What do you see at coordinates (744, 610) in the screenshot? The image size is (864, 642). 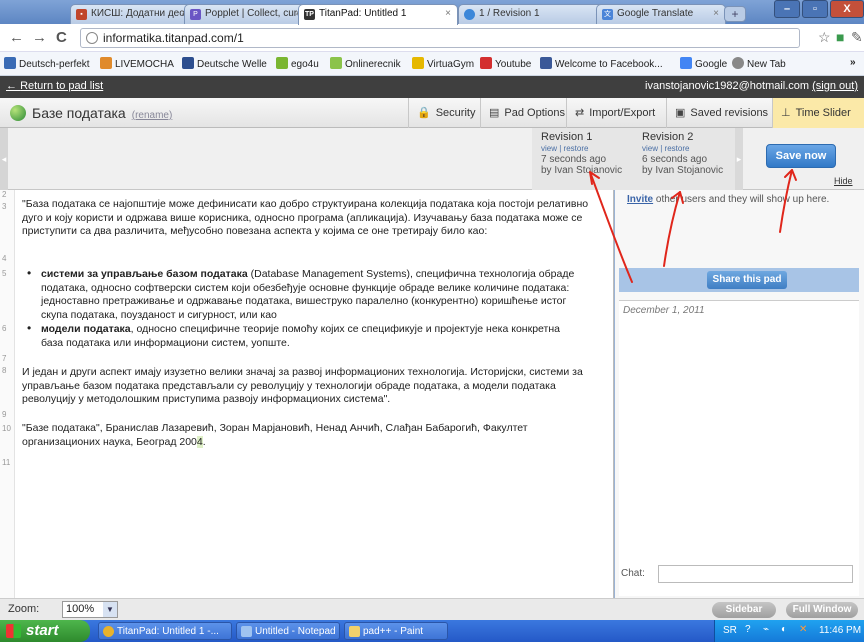 I see `sidebar-toggle-button: Sidebar` at bounding box center [744, 610].